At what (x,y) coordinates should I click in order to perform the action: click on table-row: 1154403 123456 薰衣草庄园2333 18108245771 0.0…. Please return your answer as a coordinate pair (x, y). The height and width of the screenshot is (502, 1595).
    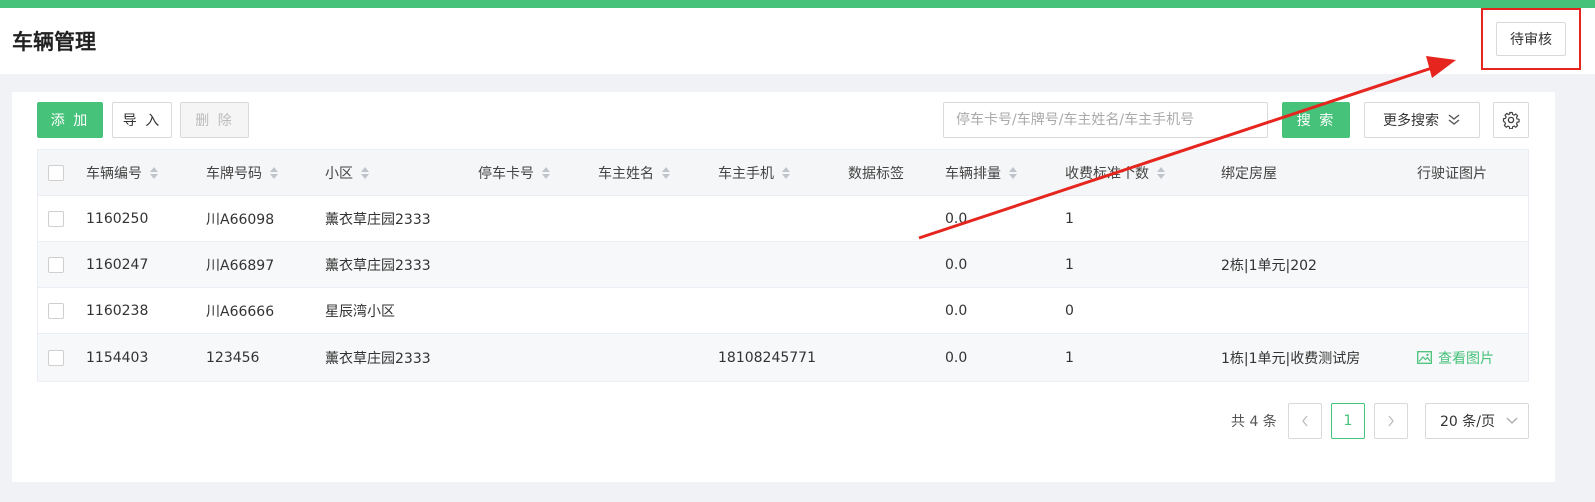
    Looking at the image, I should click on (783, 357).